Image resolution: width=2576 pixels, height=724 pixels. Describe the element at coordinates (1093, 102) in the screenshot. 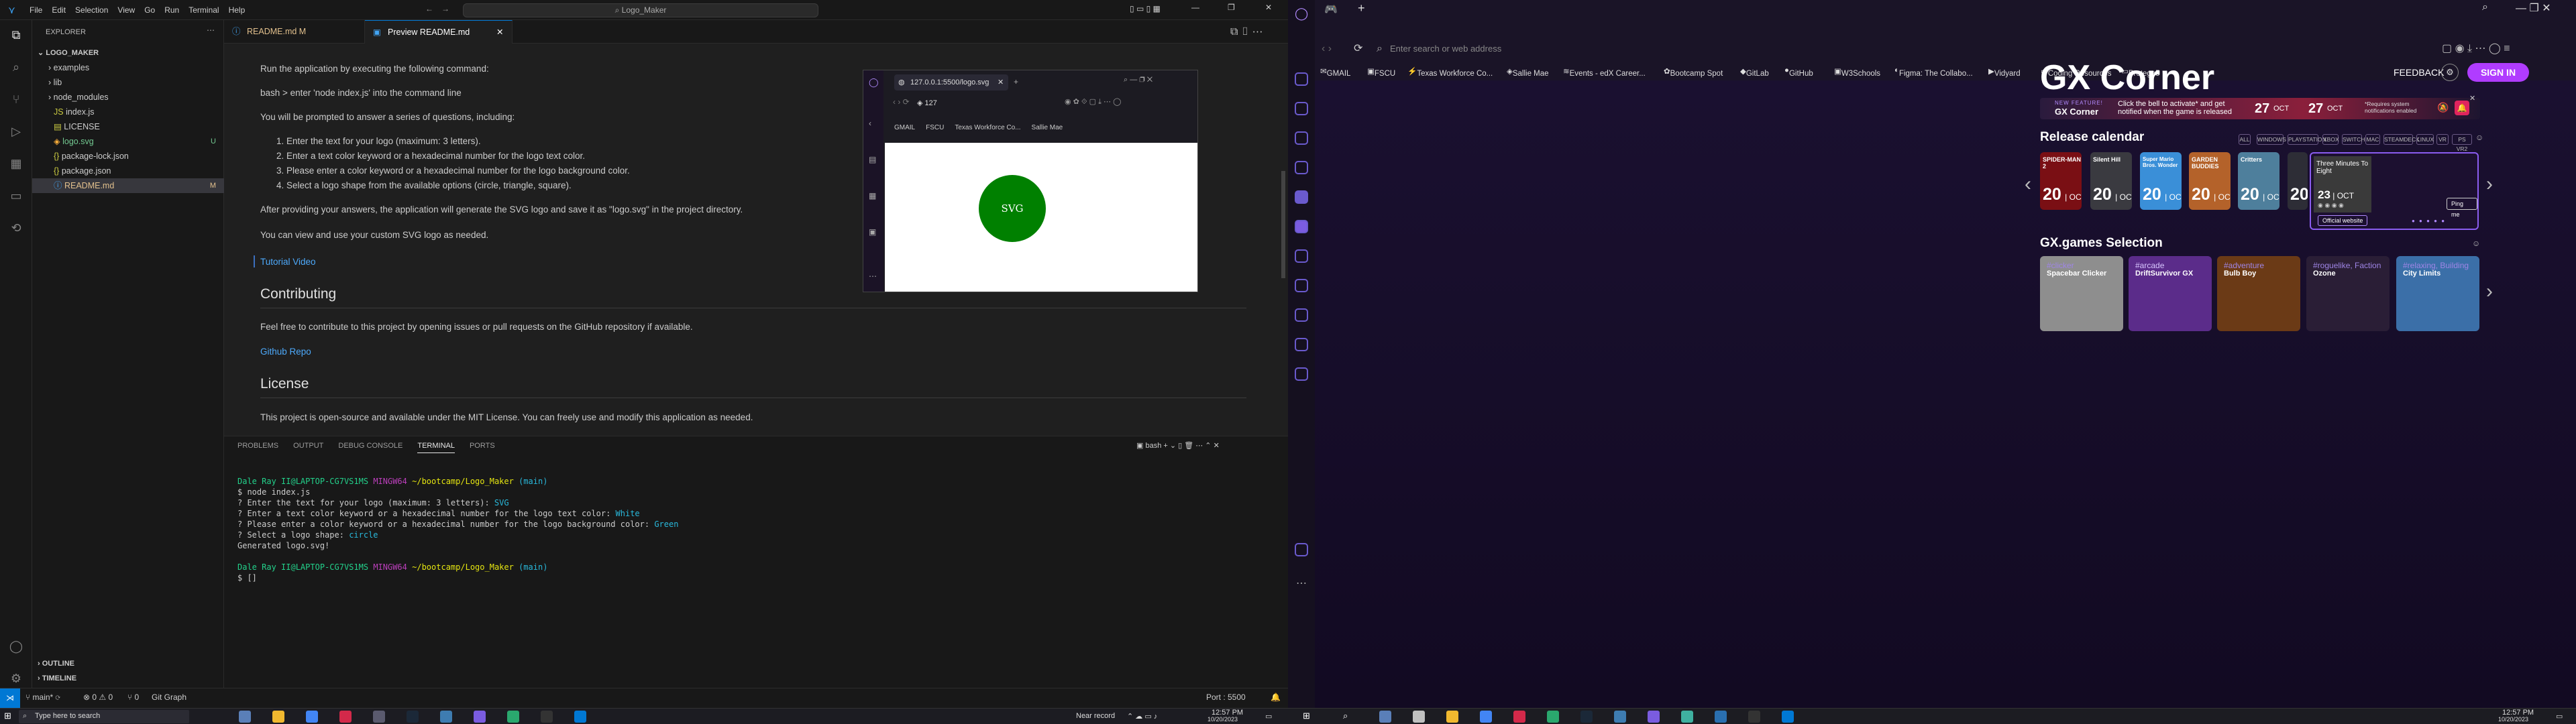

I see `toolbar-icons: ◉ ✿ ⟐ ▢ ⤓ ⋯ ◯` at that location.